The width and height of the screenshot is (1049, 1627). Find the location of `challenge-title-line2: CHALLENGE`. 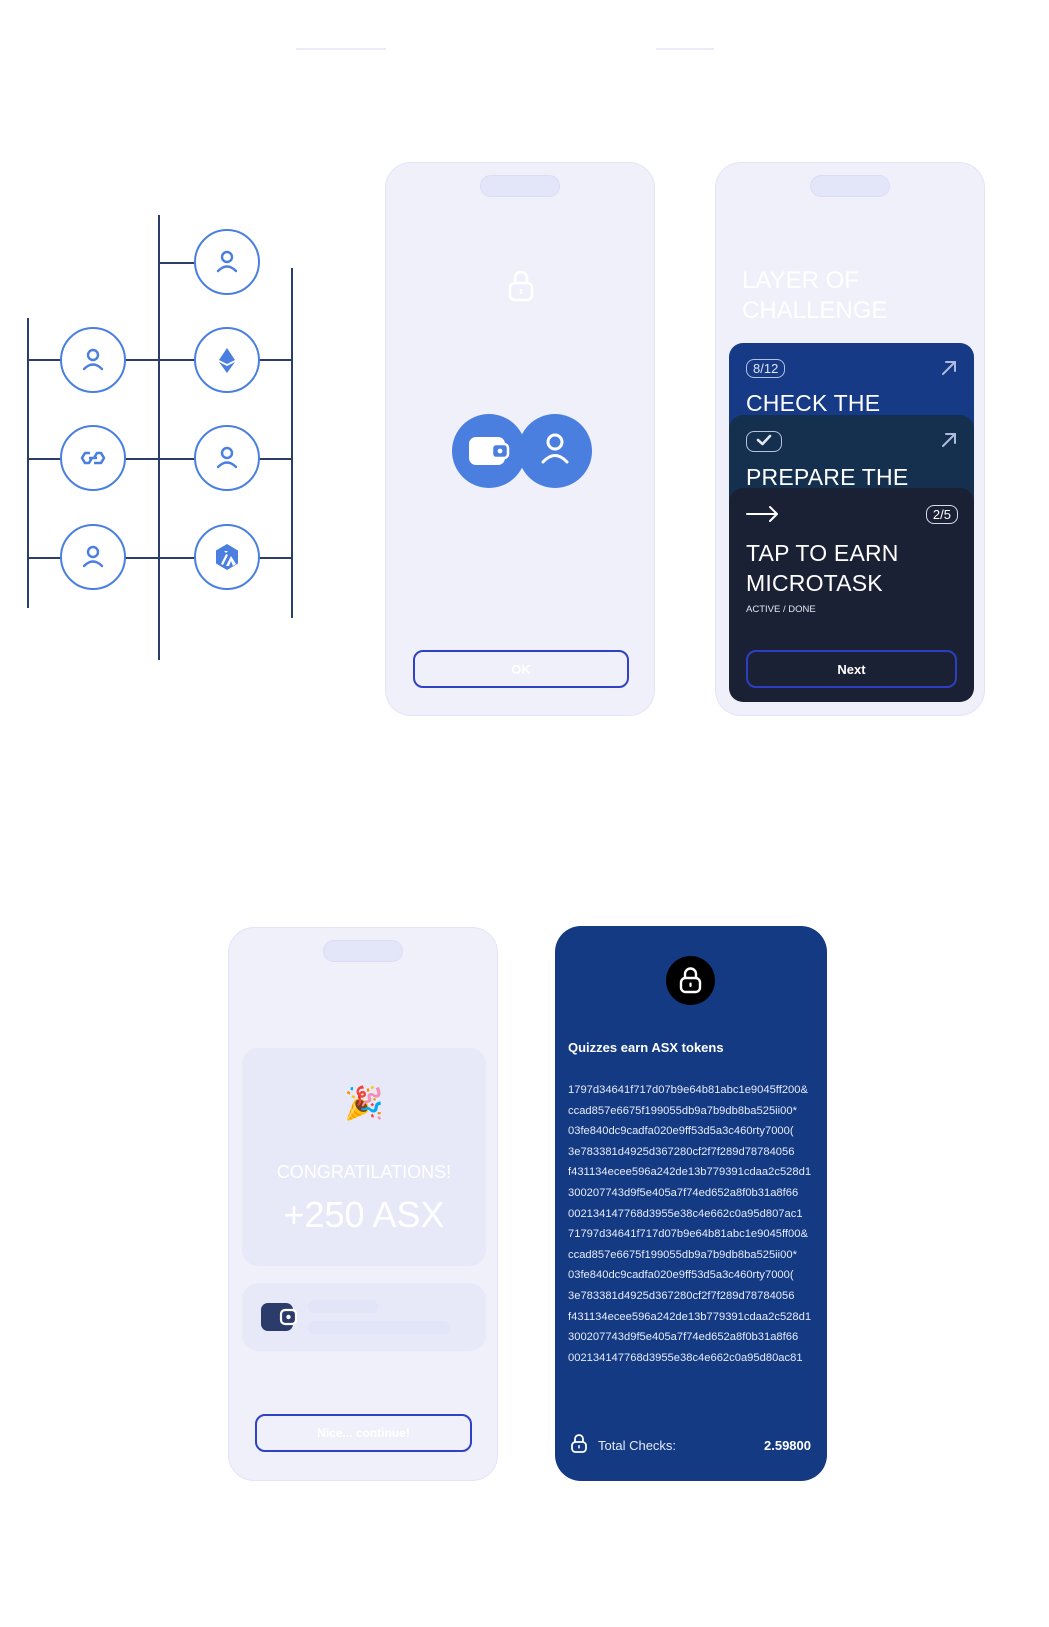

challenge-title-line2: CHALLENGE is located at coordinates (815, 310).